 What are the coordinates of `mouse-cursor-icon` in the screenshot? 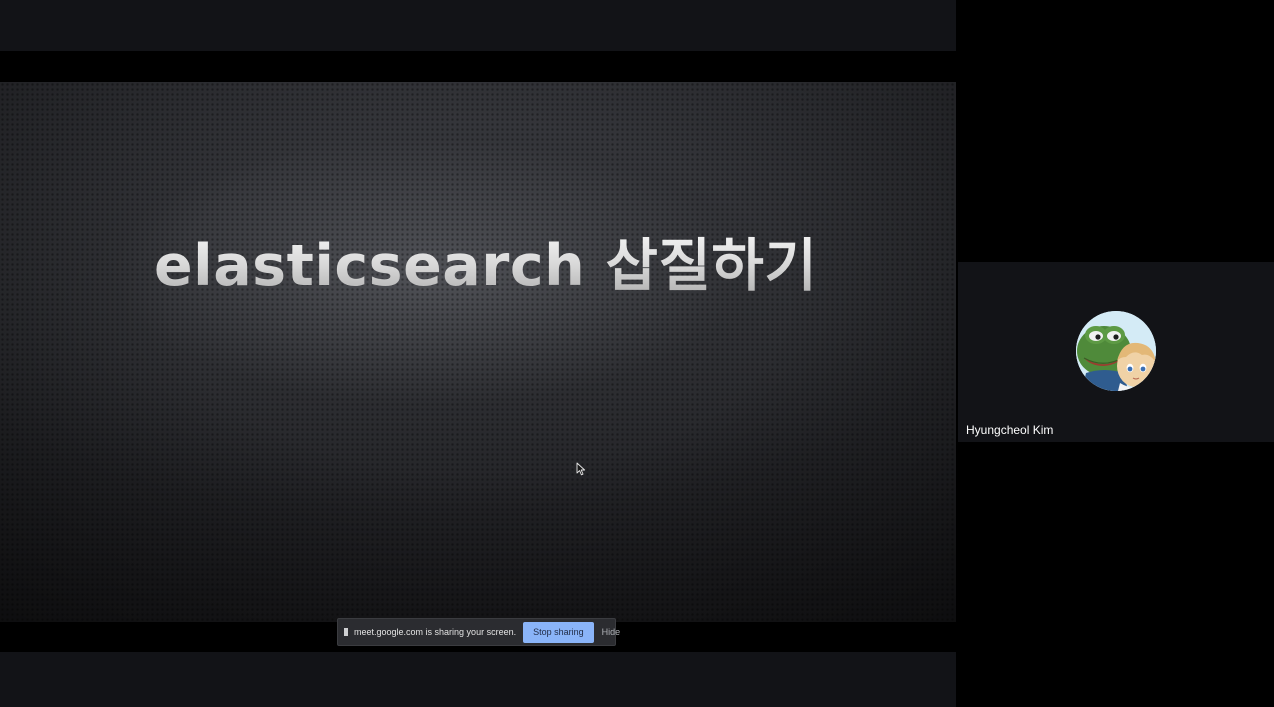 It's located at (581, 469).